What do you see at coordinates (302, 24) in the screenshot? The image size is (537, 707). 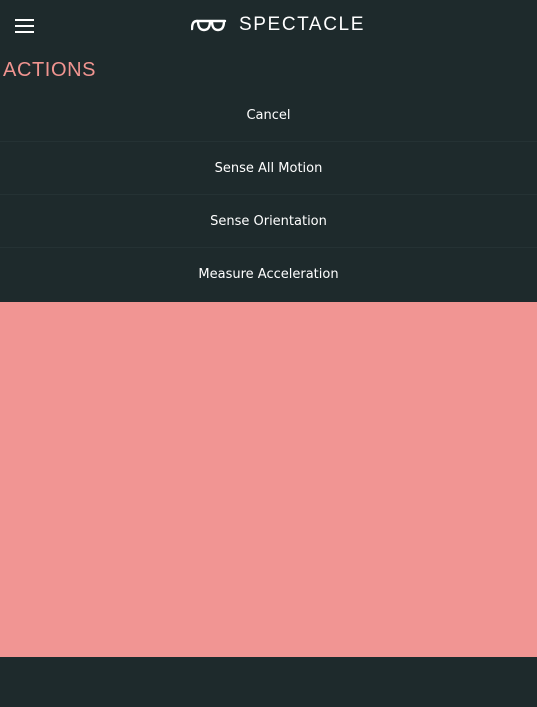 I see `brand-name: SPECTACLE` at bounding box center [302, 24].